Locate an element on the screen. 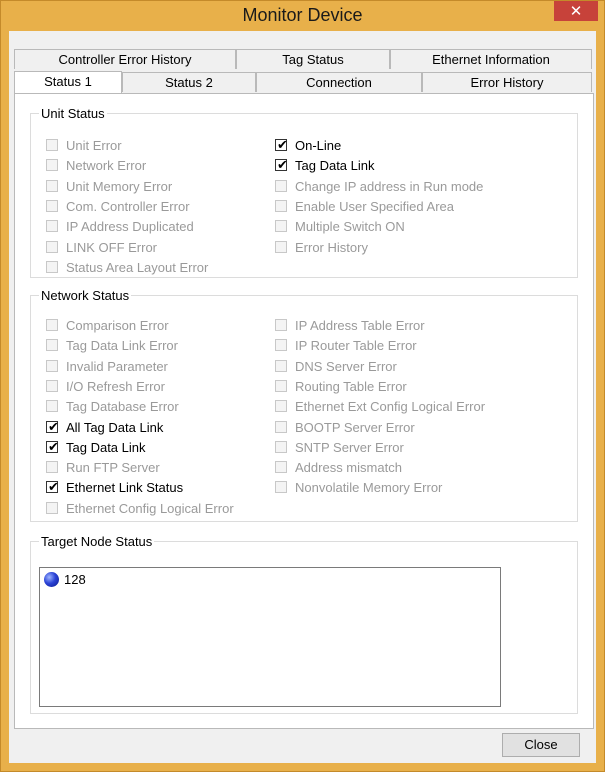 The width and height of the screenshot is (605, 772). checkbox-label: Change IP address in Run mode is located at coordinates (389, 186).